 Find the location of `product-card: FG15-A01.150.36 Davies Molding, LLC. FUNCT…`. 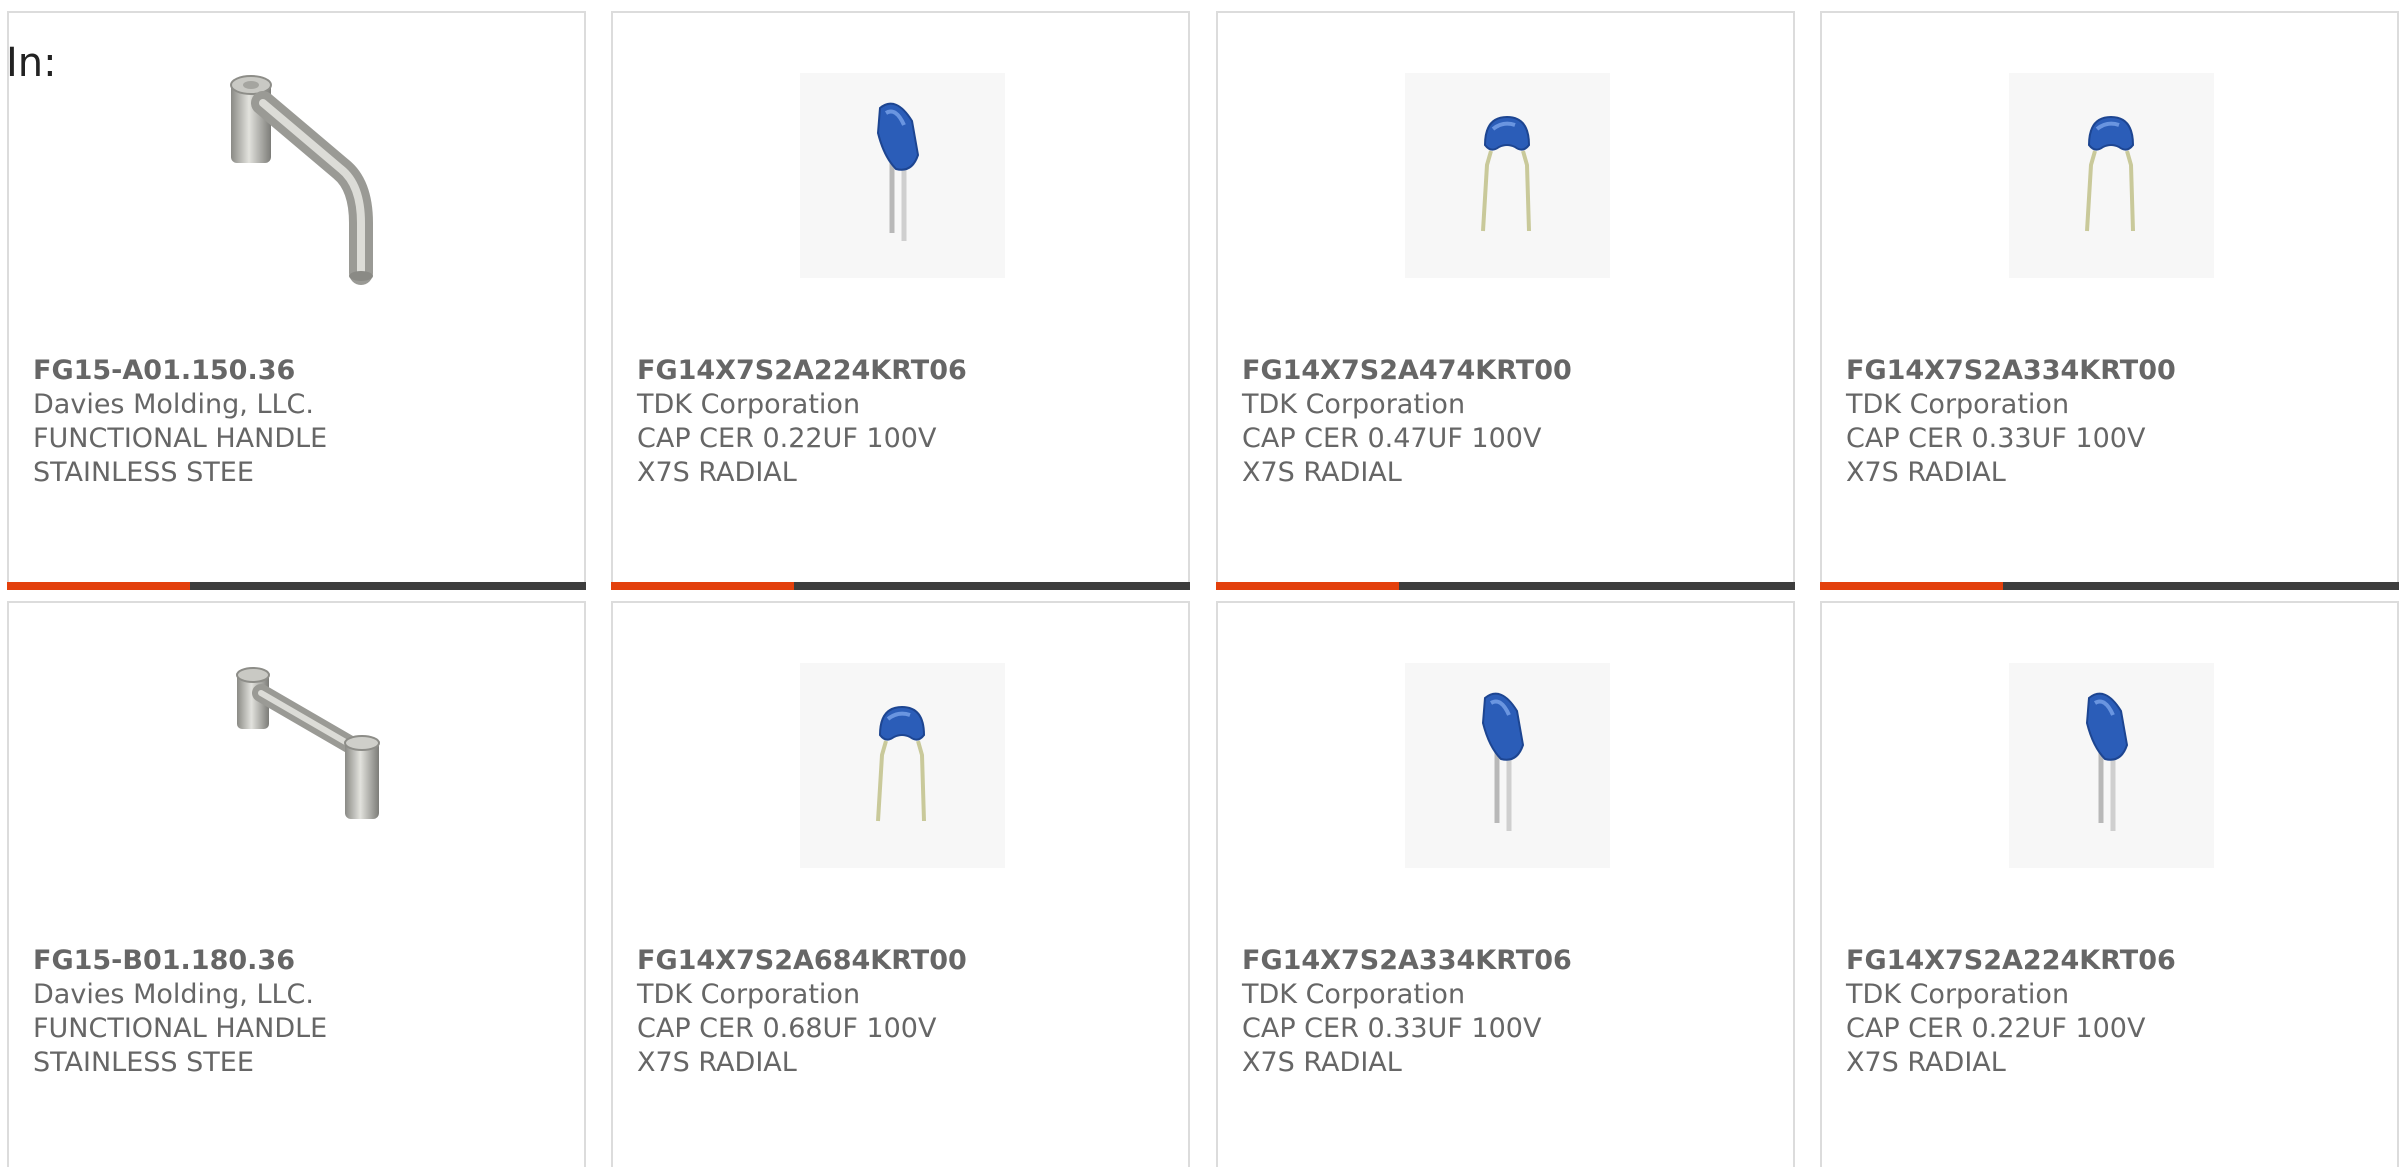

product-card: FG15-A01.150.36 Davies Molding, LLC. FUNCT… is located at coordinates (296, 300).